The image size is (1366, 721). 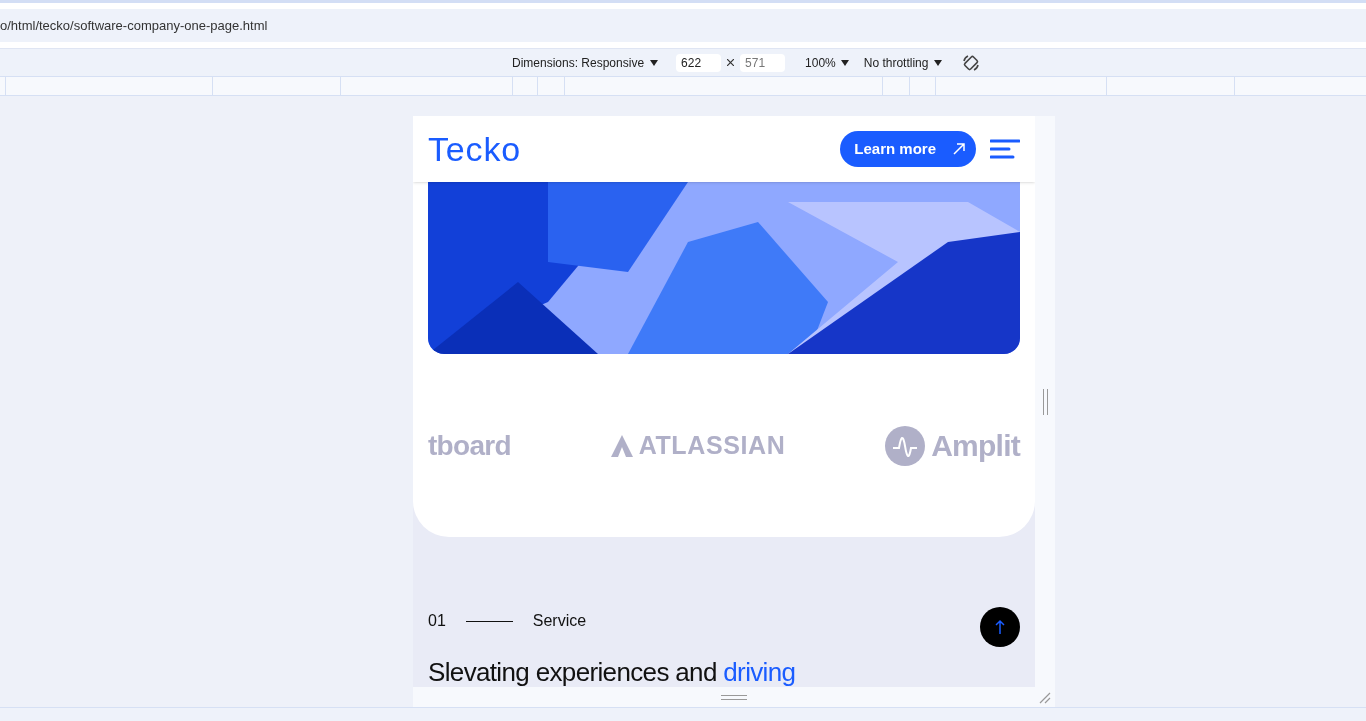 I want to click on zoom-dropdown: 100%, so click(x=827, y=62).